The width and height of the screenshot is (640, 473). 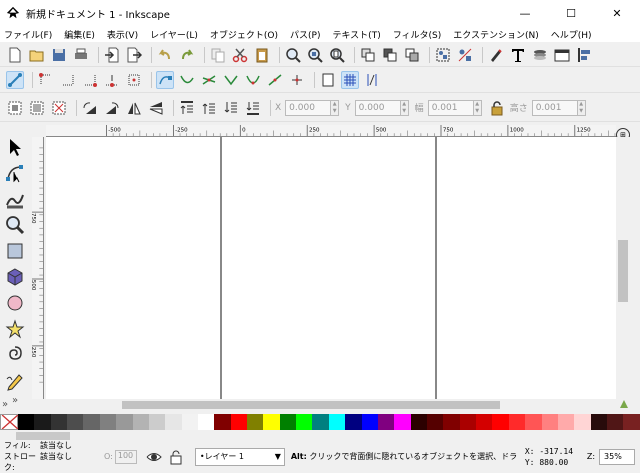 What do you see at coordinates (5, 404) in the screenshot?
I see `palette-expander-icon: »` at bounding box center [5, 404].